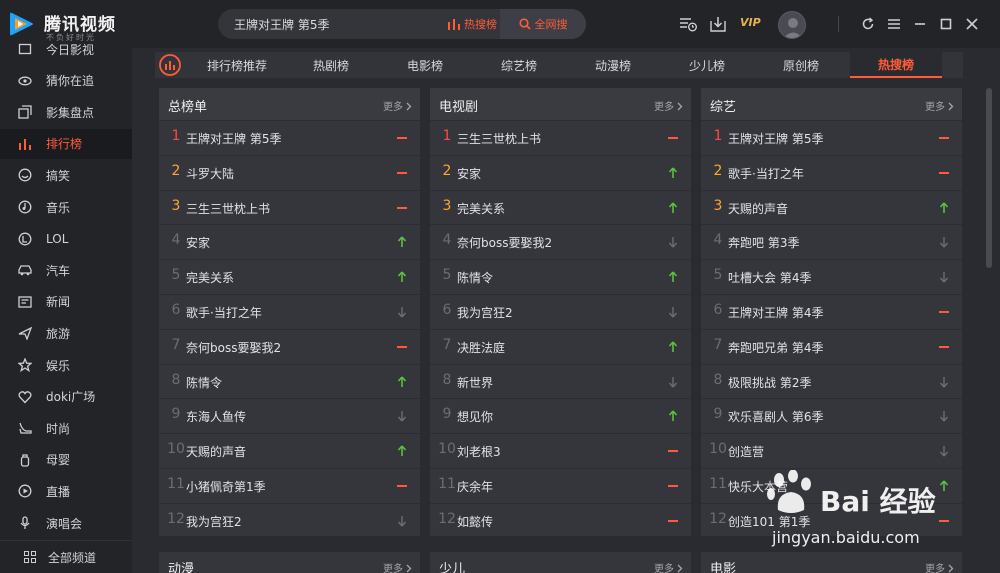 This screenshot has width=1000, height=573. I want to click on tab-4: 动漫榜, so click(613, 65).